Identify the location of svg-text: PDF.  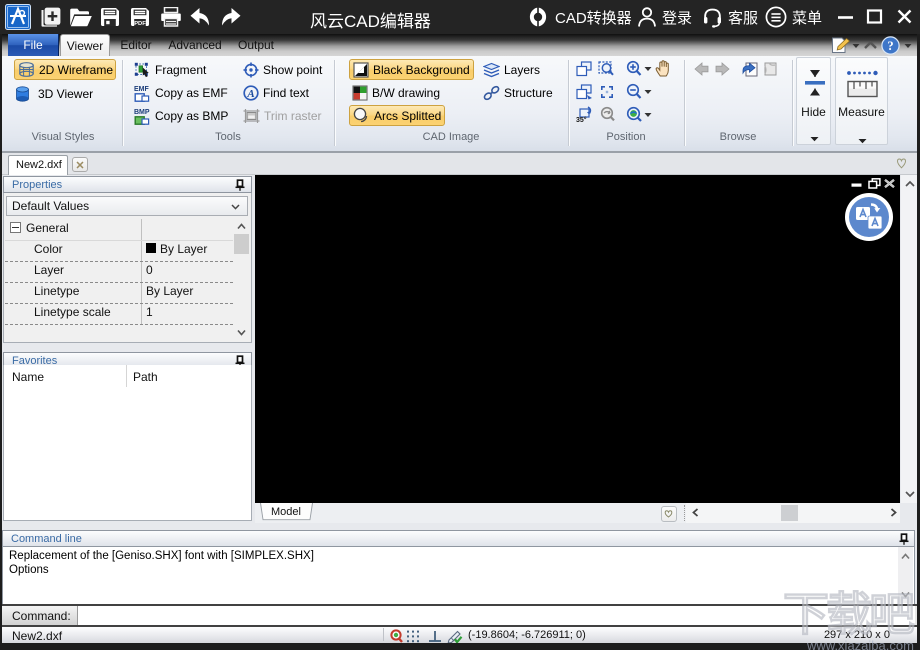
(140, 24).